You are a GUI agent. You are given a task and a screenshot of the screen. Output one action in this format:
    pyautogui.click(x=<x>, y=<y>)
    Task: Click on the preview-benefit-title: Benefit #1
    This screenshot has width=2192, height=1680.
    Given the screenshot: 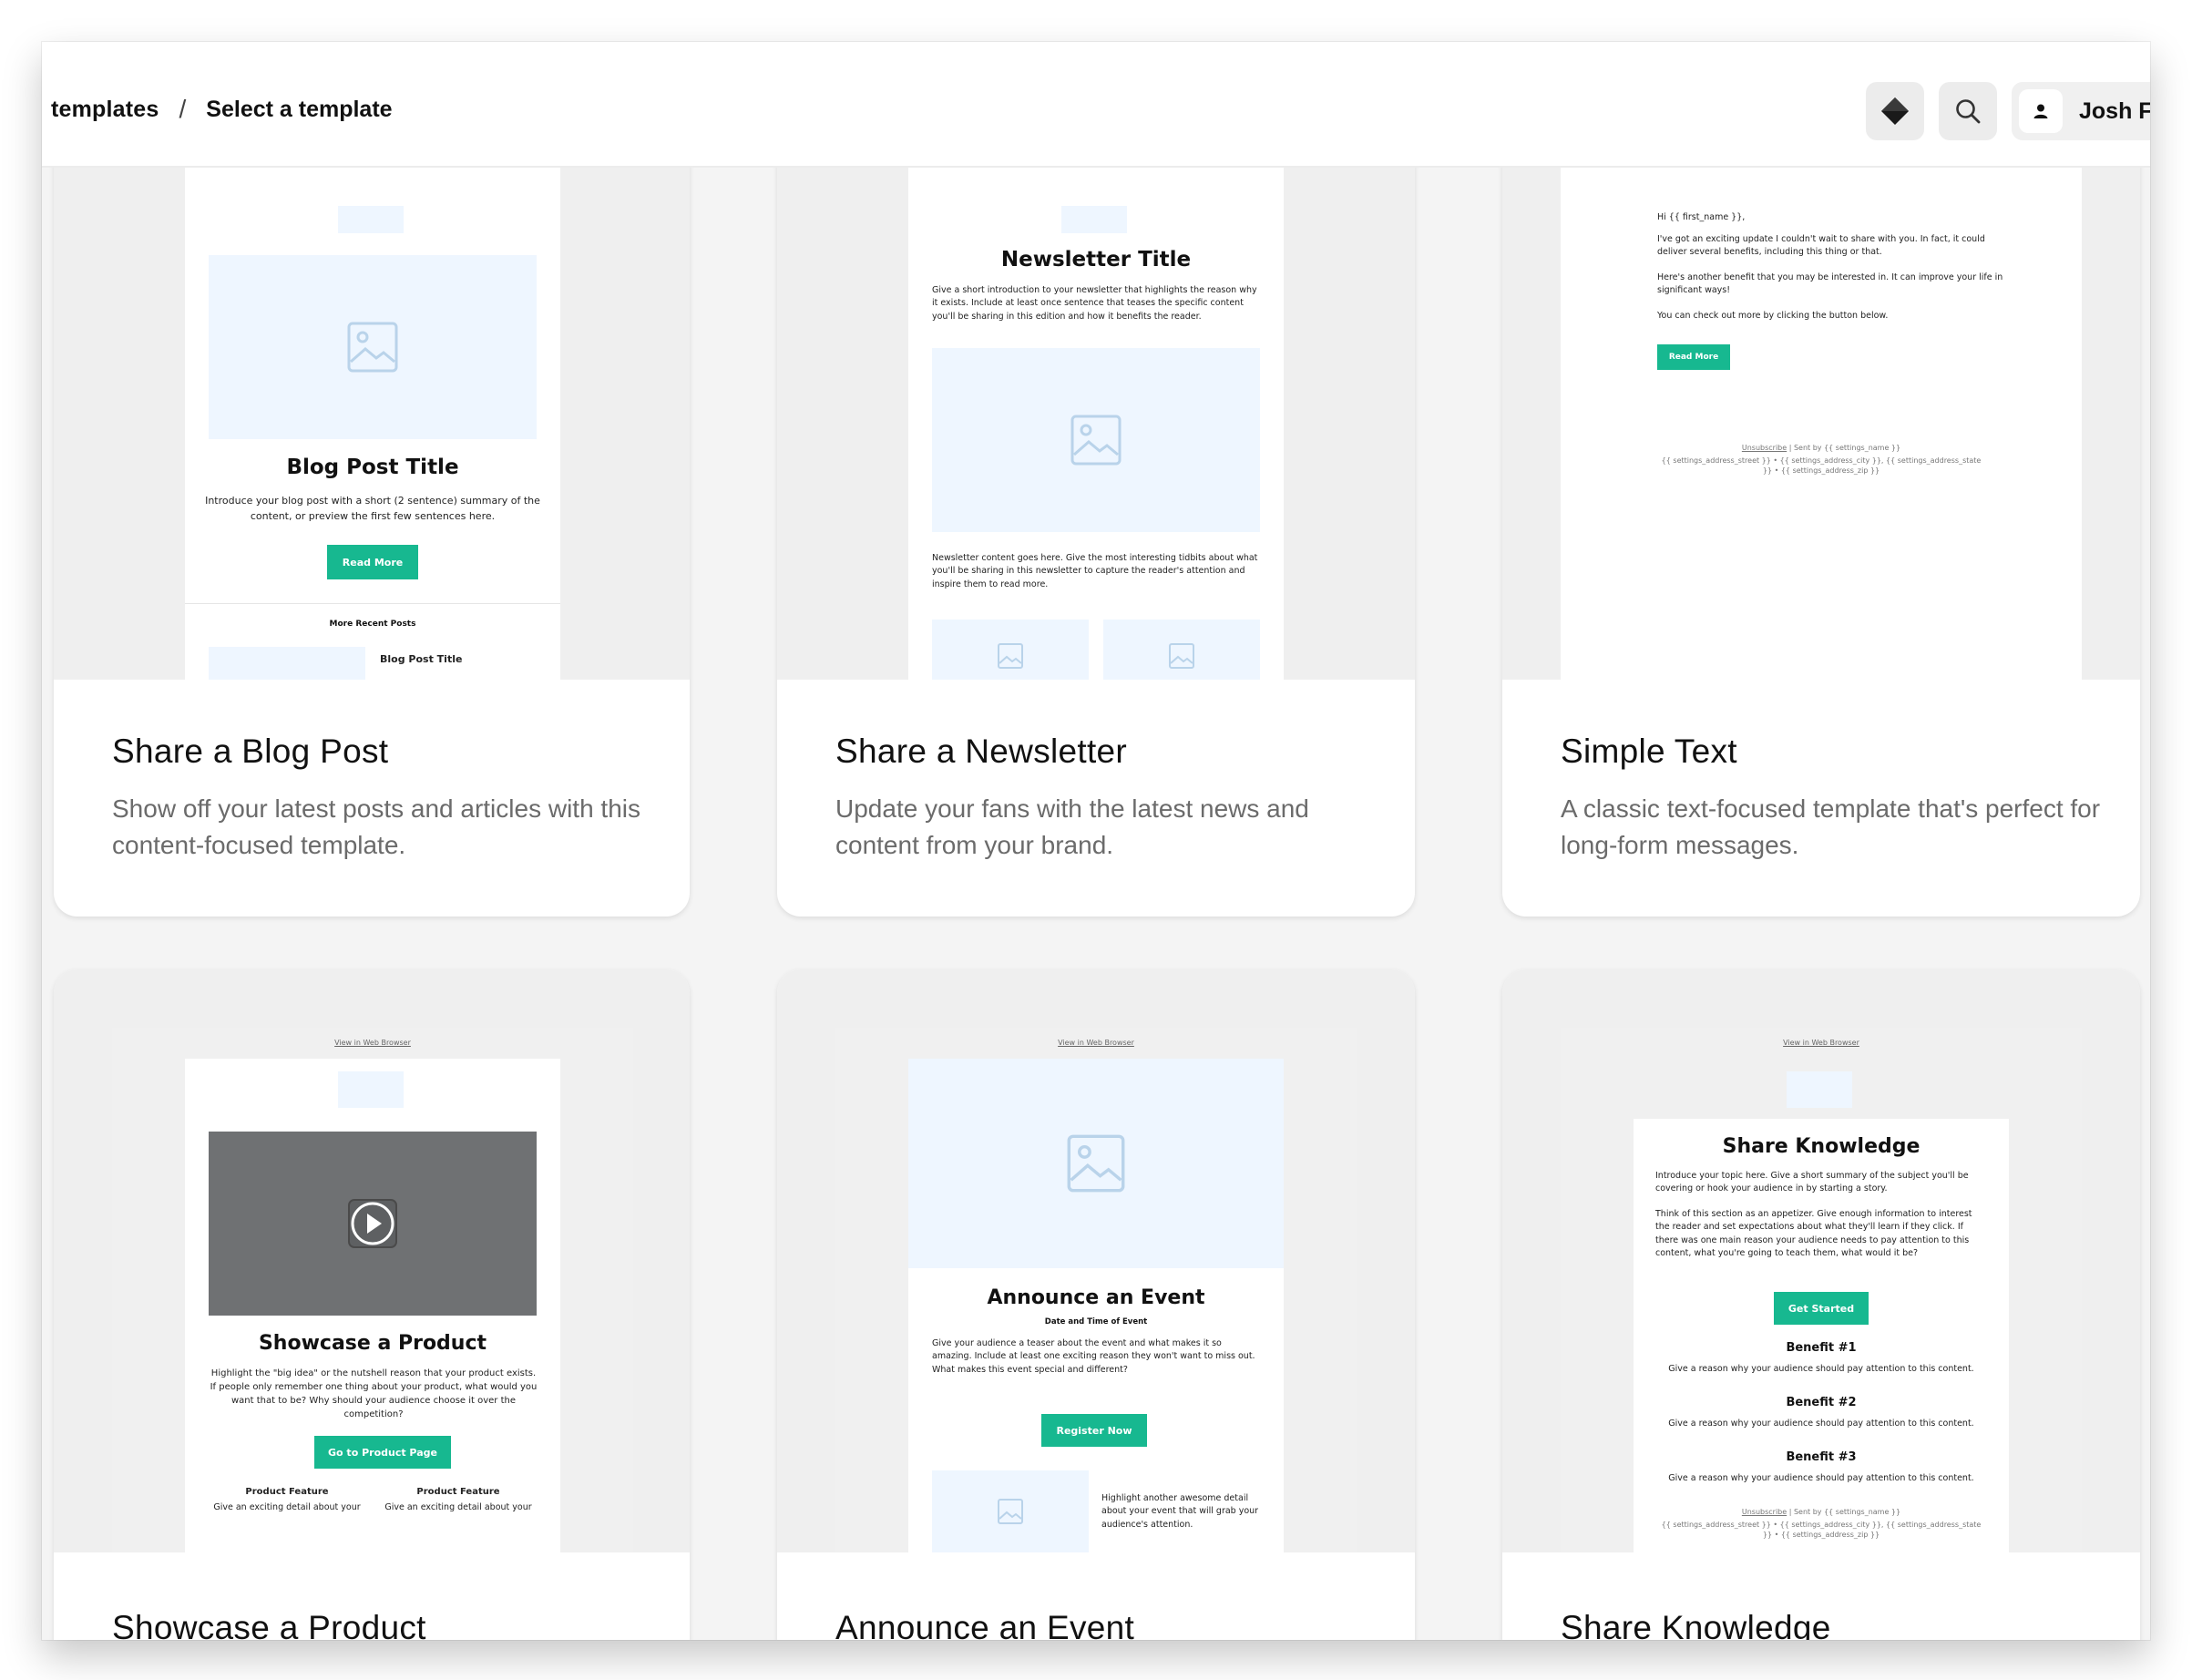 What is the action you would take?
    pyautogui.click(x=1821, y=1348)
    